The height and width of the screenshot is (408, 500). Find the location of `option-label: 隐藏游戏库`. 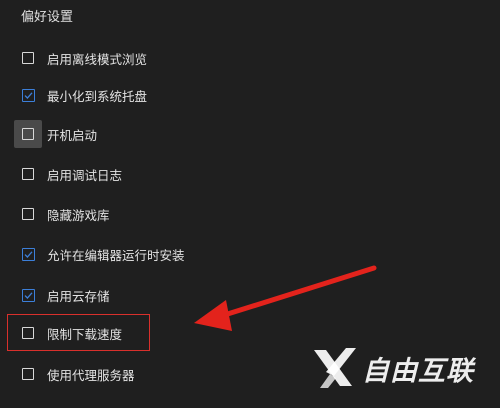

option-label: 隐藏游戏库 is located at coordinates (78, 215).